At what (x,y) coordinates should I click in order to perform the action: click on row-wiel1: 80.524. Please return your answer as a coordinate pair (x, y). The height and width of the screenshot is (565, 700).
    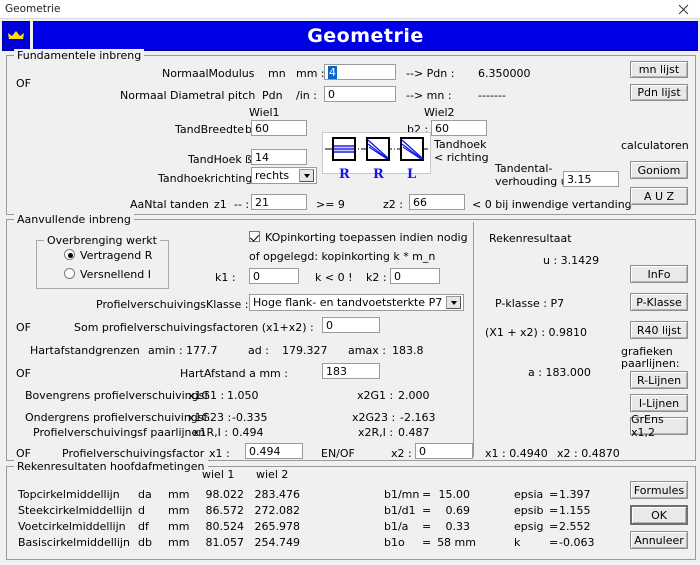
    Looking at the image, I should click on (225, 526).